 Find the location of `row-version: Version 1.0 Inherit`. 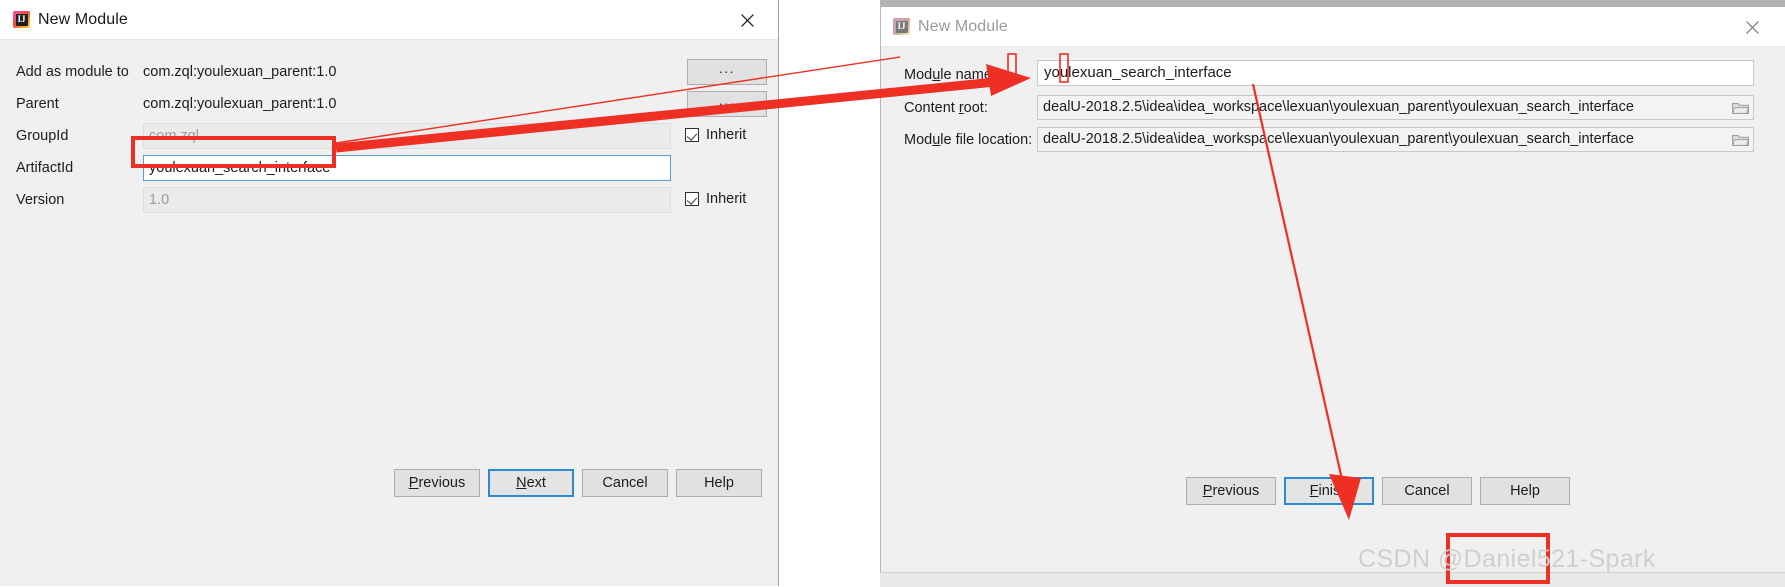

row-version: Version 1.0 Inherit is located at coordinates (389, 200).